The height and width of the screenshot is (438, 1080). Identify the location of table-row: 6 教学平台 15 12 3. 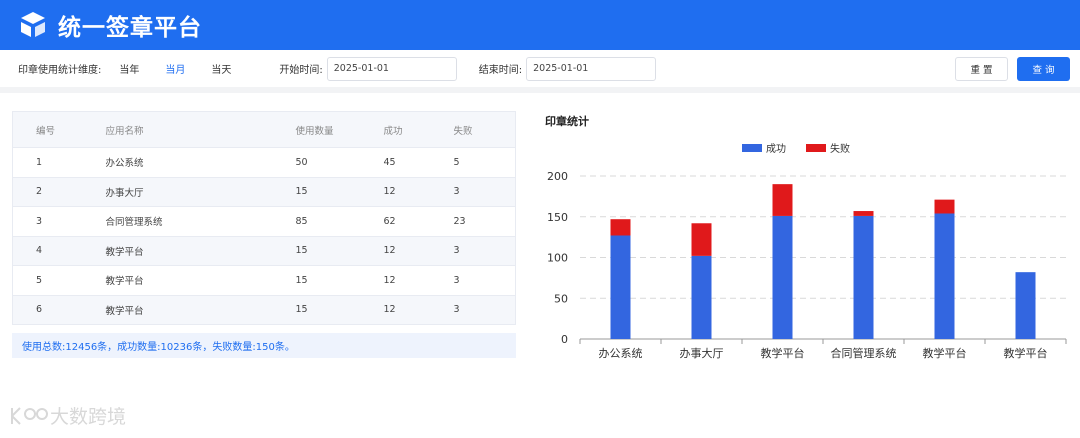
(264, 310).